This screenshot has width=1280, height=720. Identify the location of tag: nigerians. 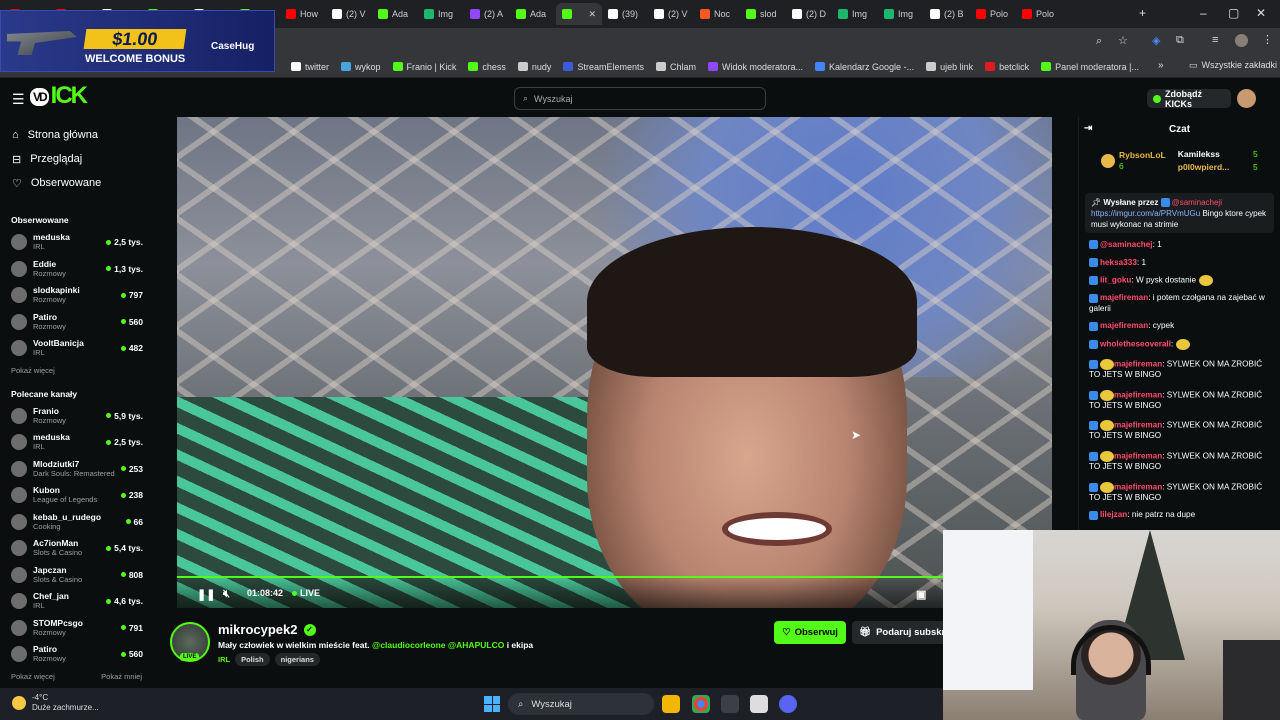
(297, 659).